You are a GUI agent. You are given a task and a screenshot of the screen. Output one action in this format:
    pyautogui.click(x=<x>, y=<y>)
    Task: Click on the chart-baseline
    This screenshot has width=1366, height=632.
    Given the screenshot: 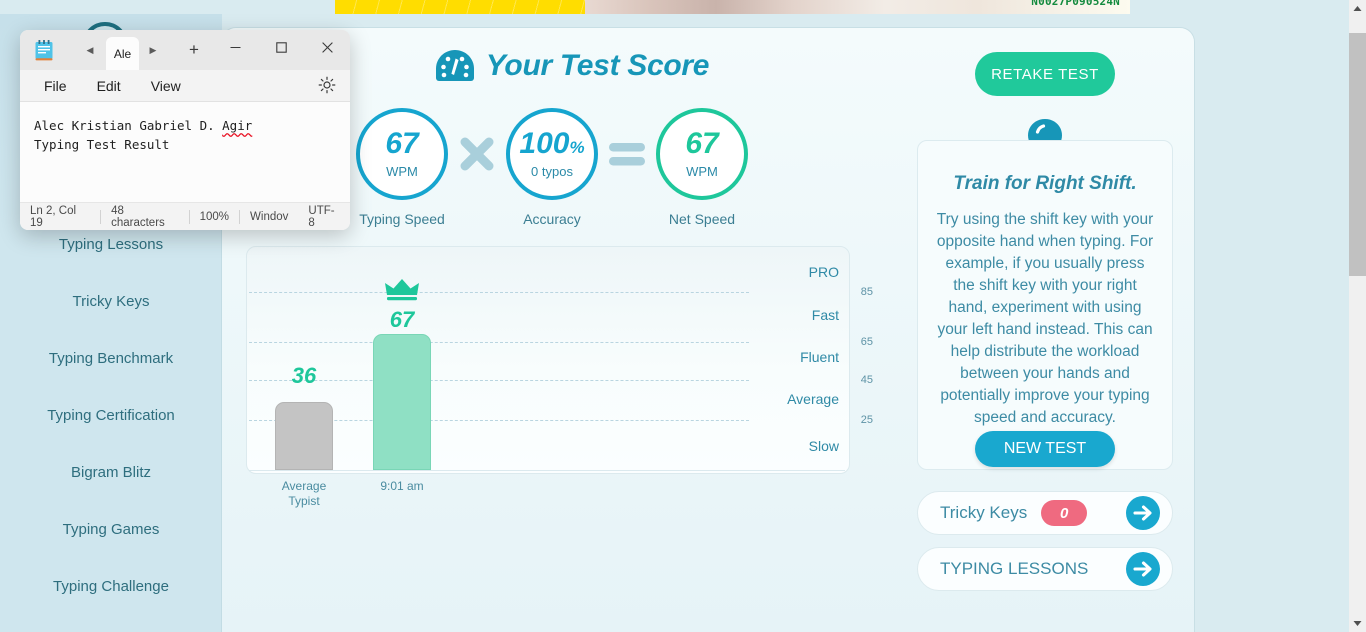 What is the action you would take?
    pyautogui.click(x=547, y=470)
    